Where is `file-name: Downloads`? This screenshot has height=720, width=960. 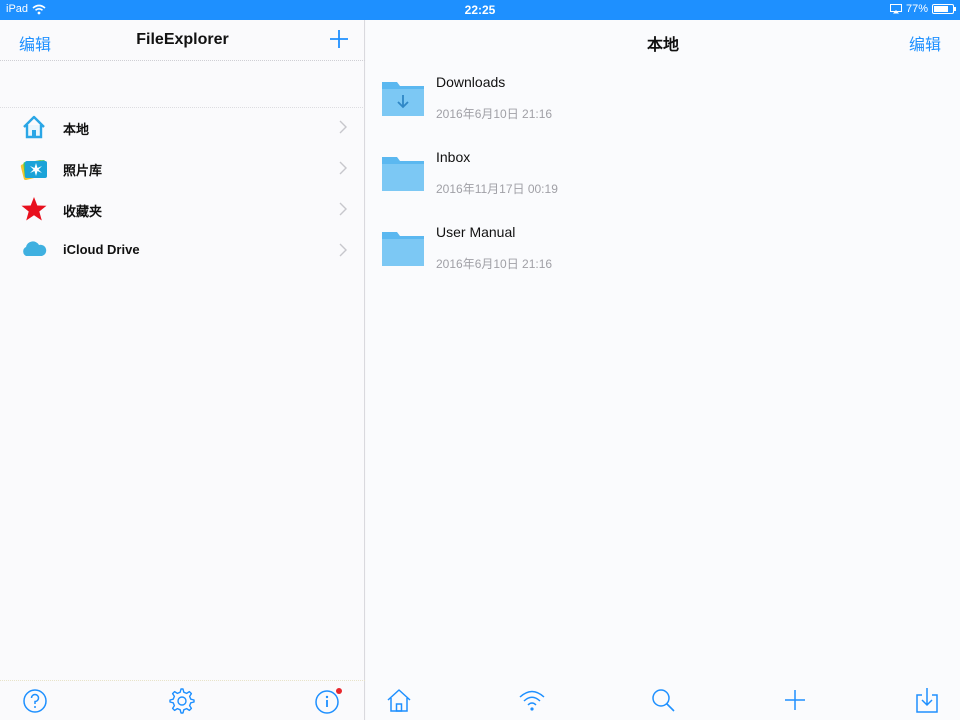 file-name: Downloads is located at coordinates (471, 82).